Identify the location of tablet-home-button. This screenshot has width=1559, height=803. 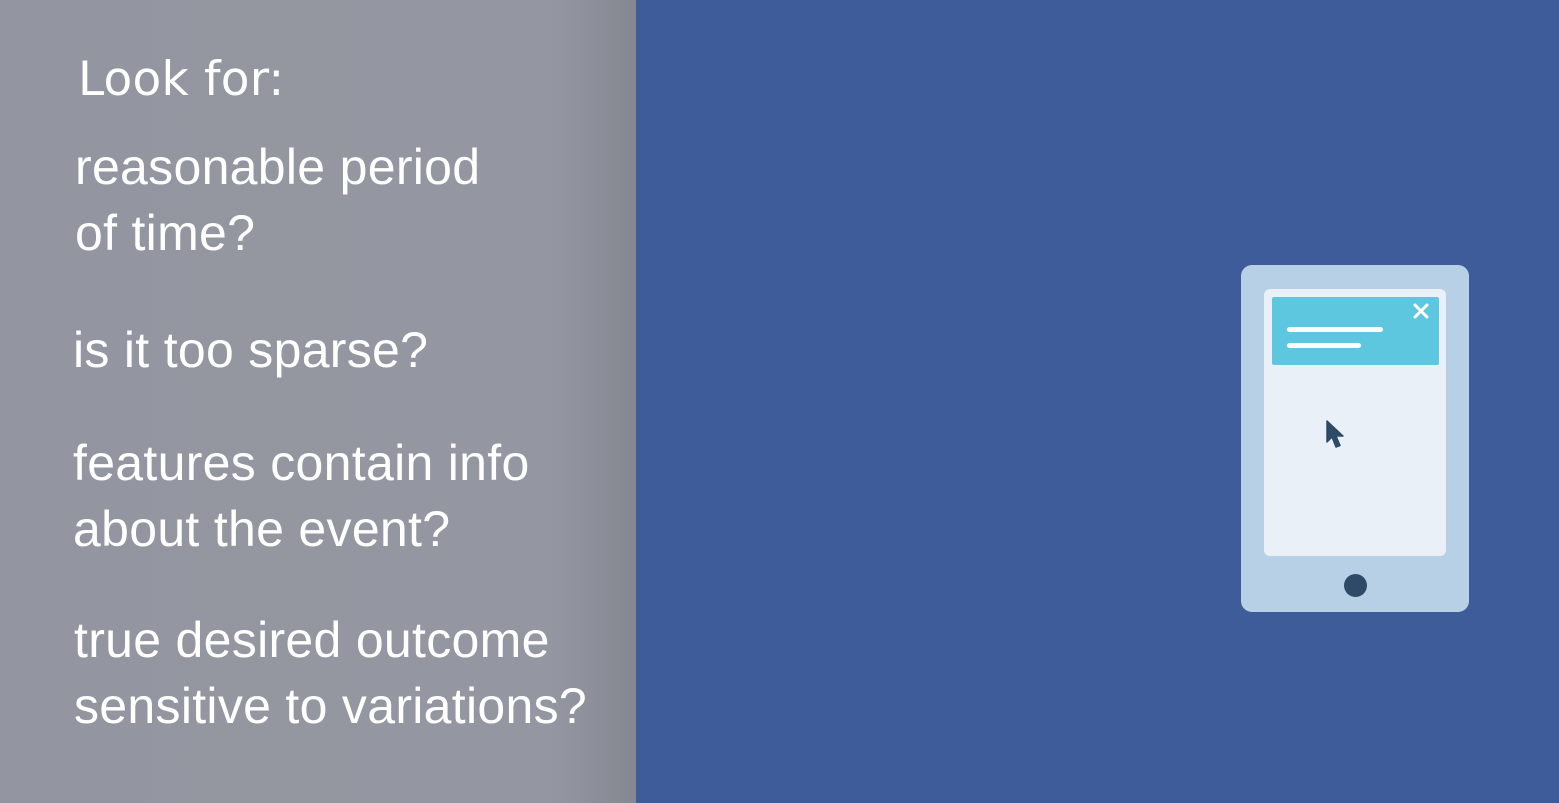
(1355, 585).